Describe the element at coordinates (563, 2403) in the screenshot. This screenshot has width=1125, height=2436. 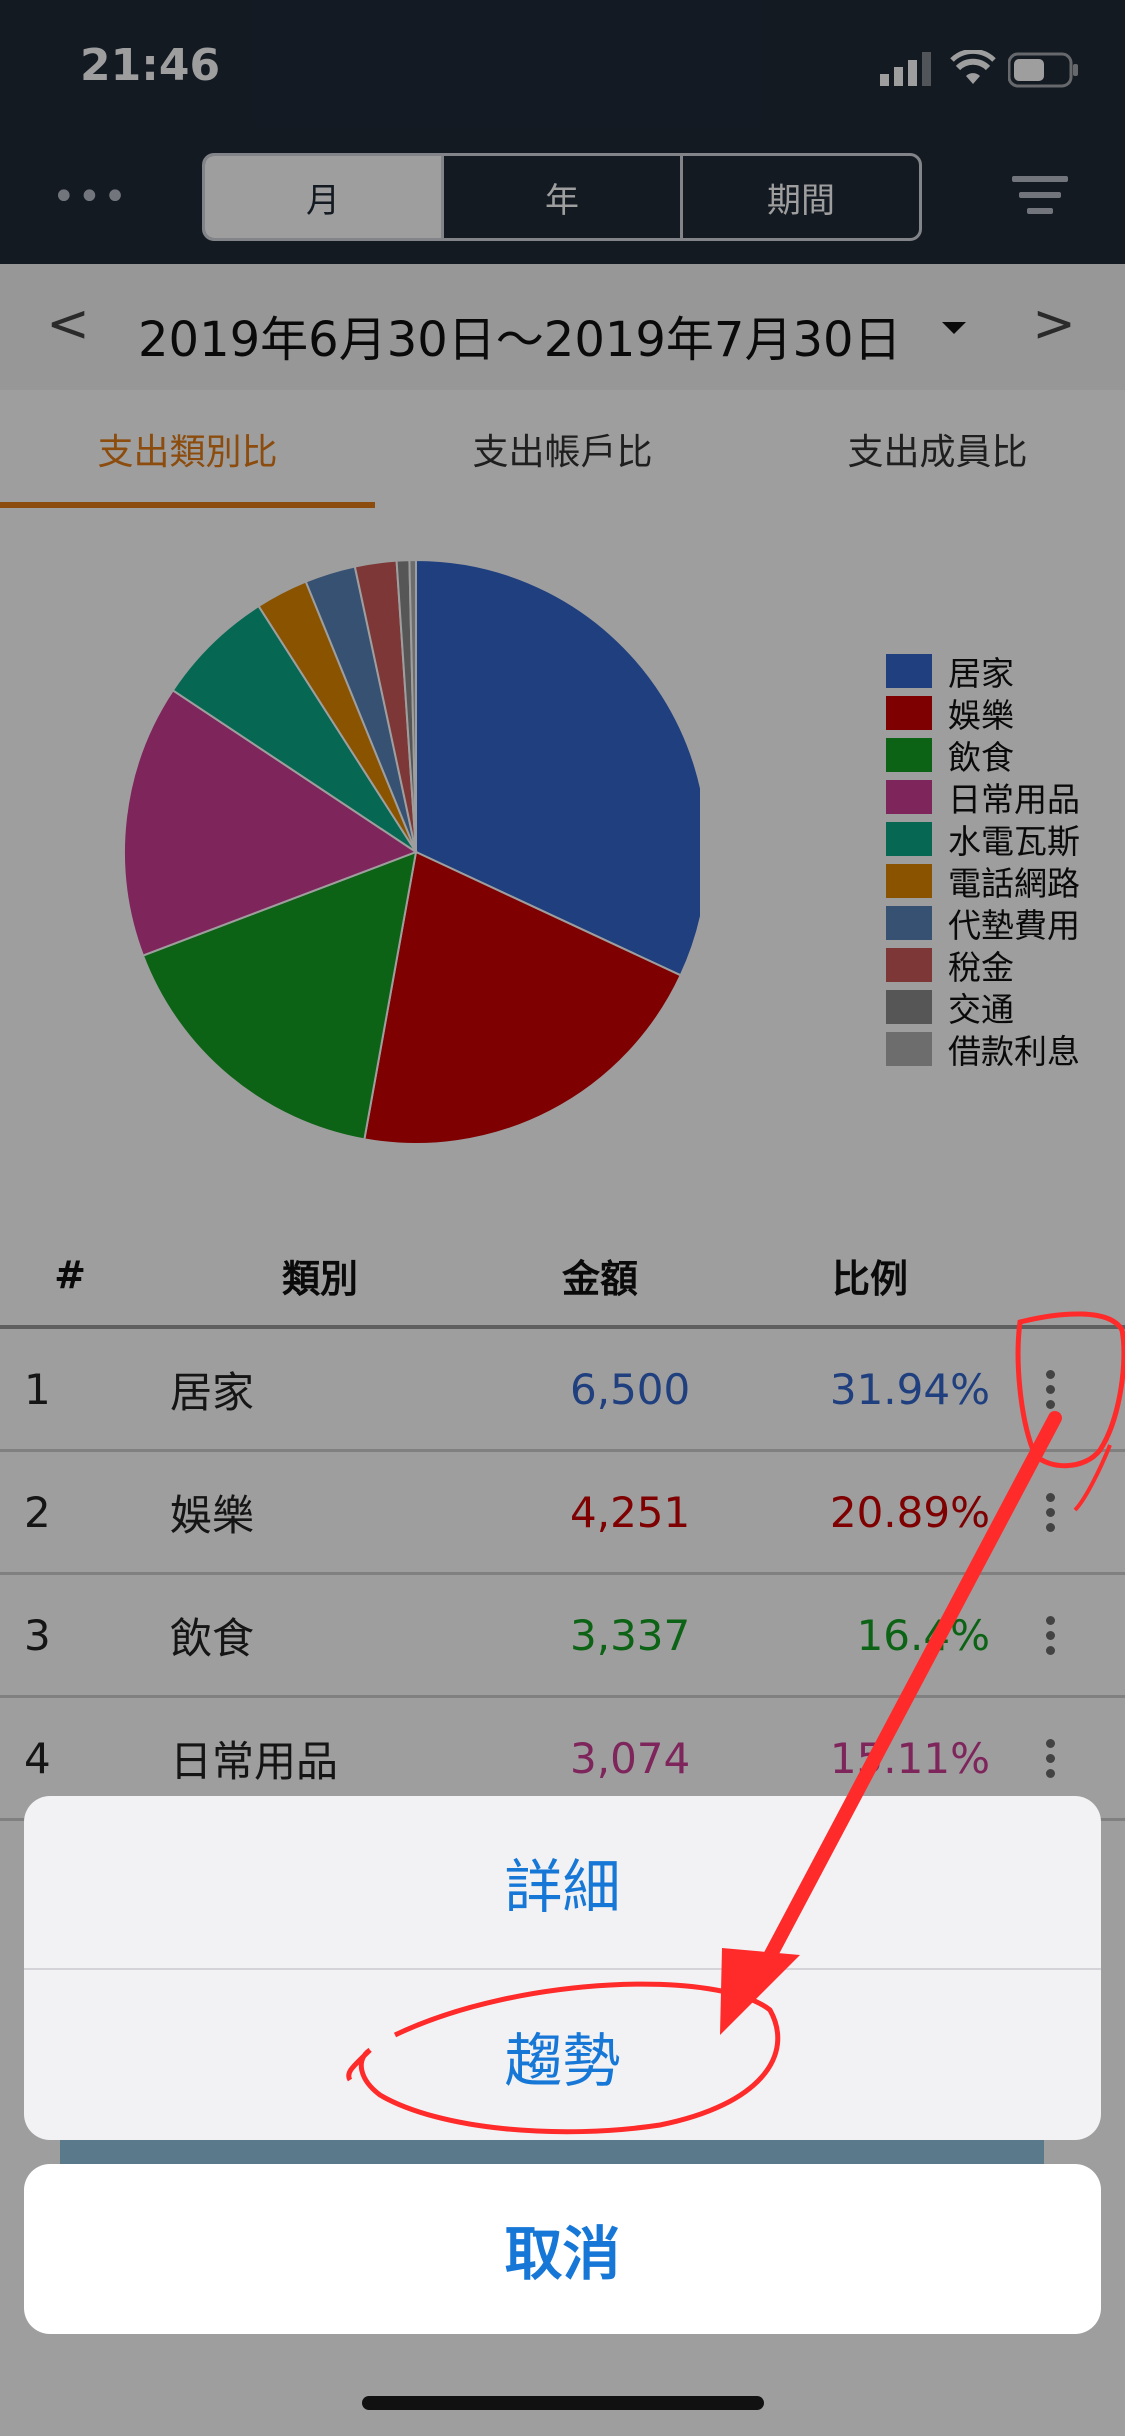
I see `home-indicator` at that location.